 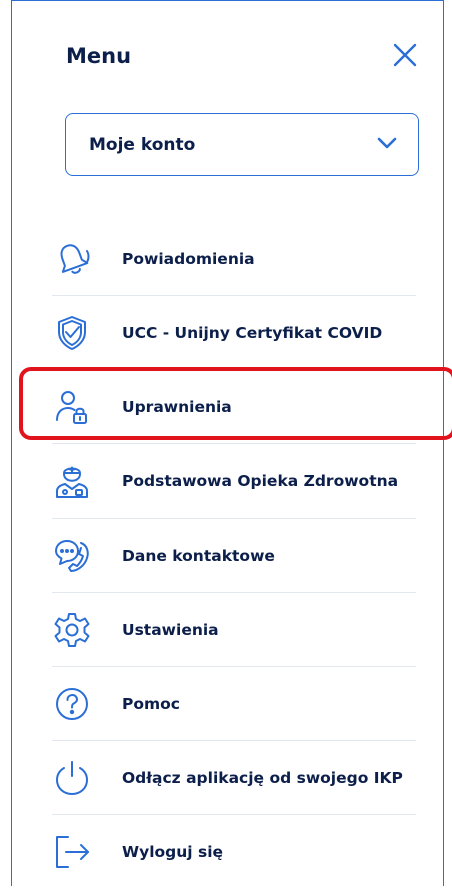 What do you see at coordinates (252, 333) in the screenshot?
I see `menu-item-label: UCC - Unijny Certyfikat COVID` at bounding box center [252, 333].